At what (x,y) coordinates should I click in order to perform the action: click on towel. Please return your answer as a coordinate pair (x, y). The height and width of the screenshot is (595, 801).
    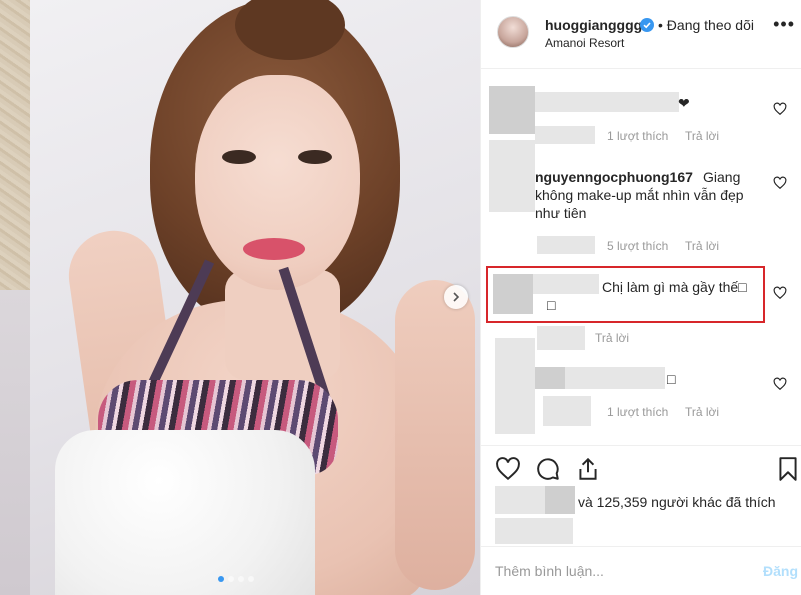
    Looking at the image, I should click on (185, 512).